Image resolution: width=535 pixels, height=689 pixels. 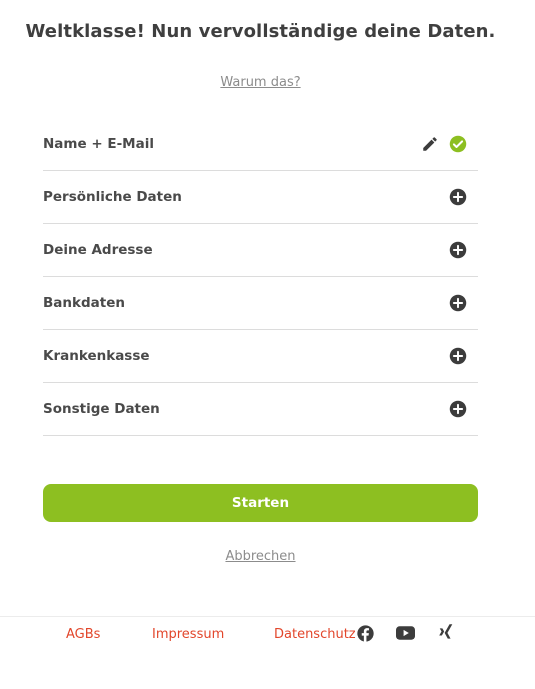 What do you see at coordinates (83, 634) in the screenshot?
I see `footer-link-agbs: AGBs` at bounding box center [83, 634].